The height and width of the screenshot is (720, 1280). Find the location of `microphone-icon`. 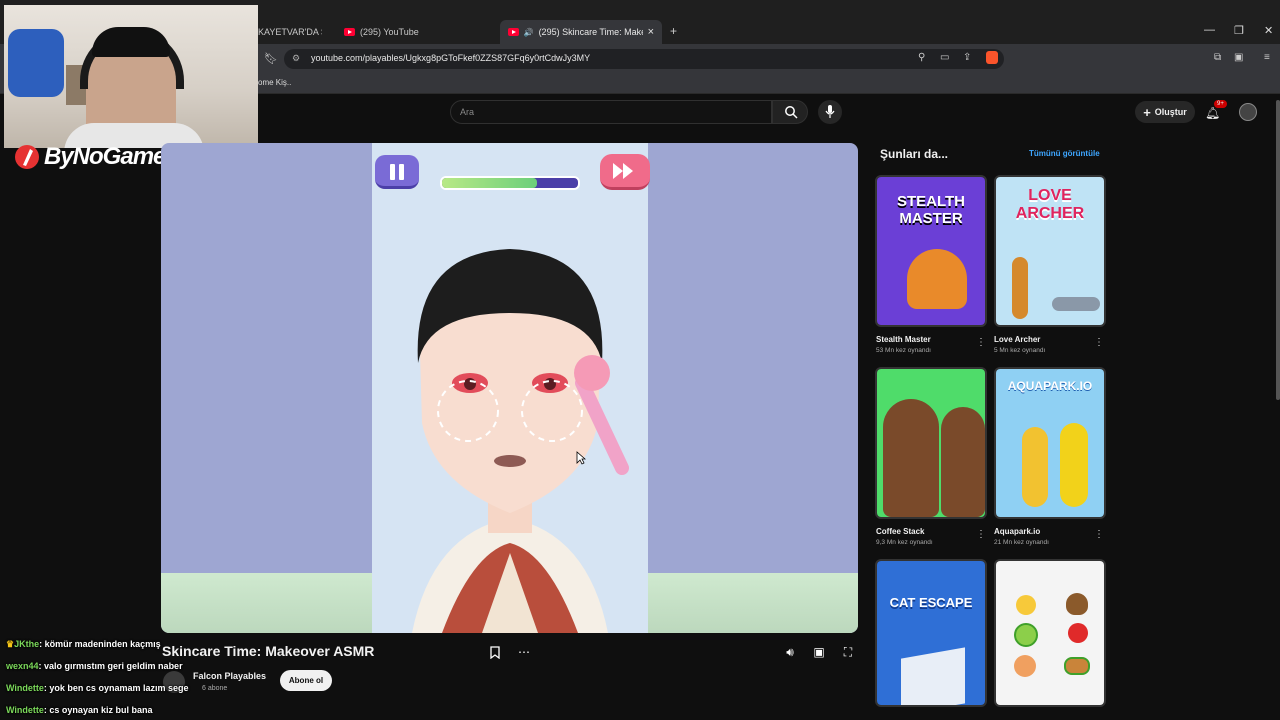

microphone-icon is located at coordinates (830, 111).